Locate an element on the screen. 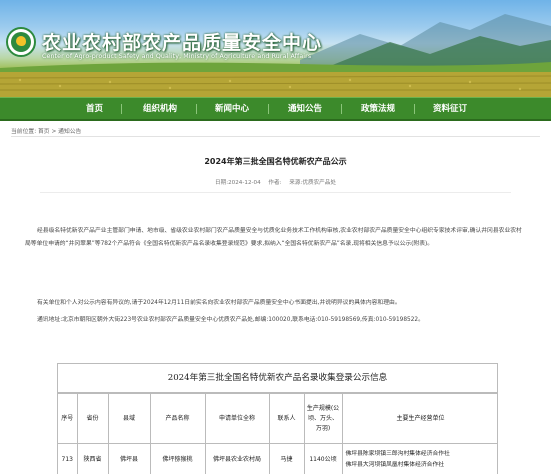 The width and height of the screenshot is (551, 474). cell-product: 佛坪猕猴桃 is located at coordinates (177, 458).